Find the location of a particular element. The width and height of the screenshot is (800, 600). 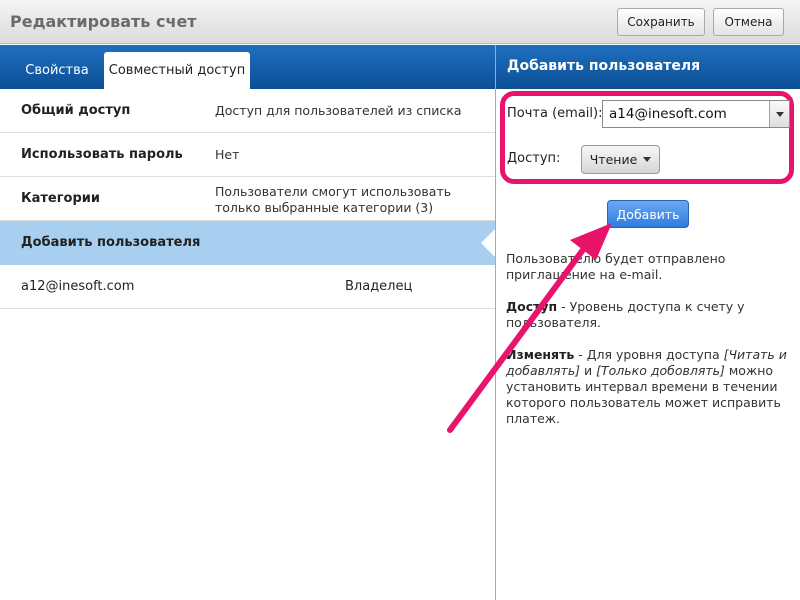

access-label: Доступ: is located at coordinates (534, 158).